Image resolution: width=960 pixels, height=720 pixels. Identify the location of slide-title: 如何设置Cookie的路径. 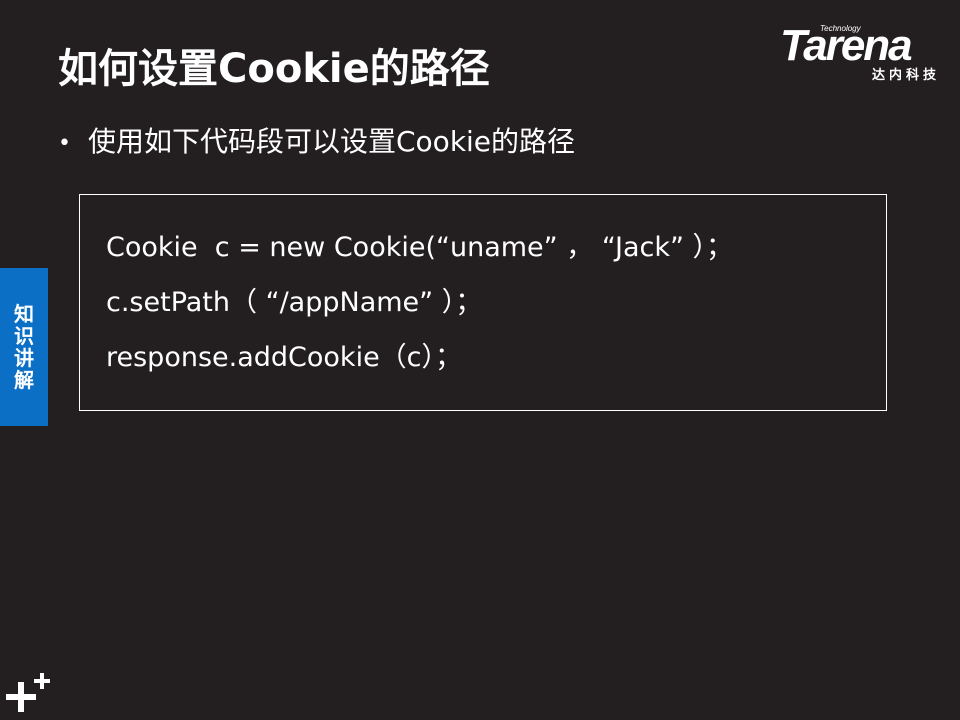
(274, 69).